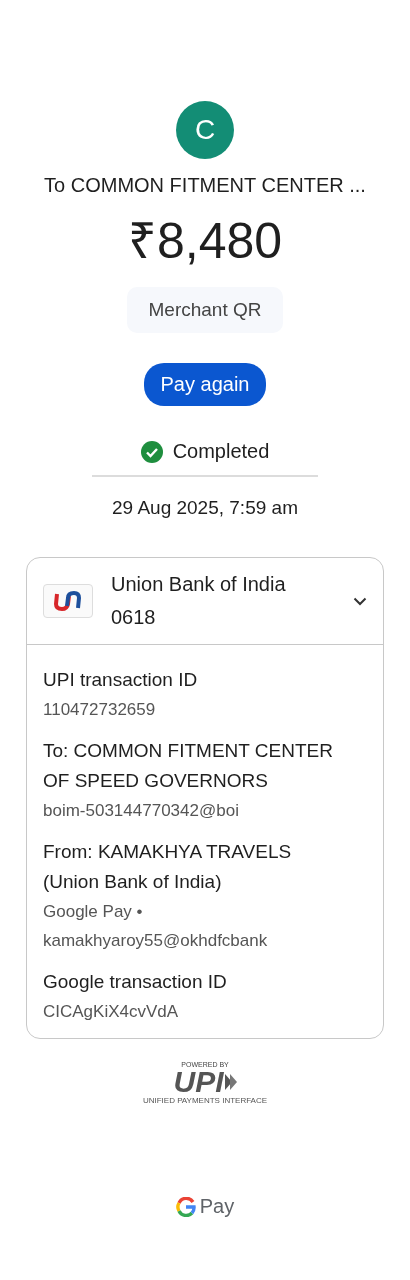  I want to click on detail-label: UPI transaction ID, so click(121, 680).